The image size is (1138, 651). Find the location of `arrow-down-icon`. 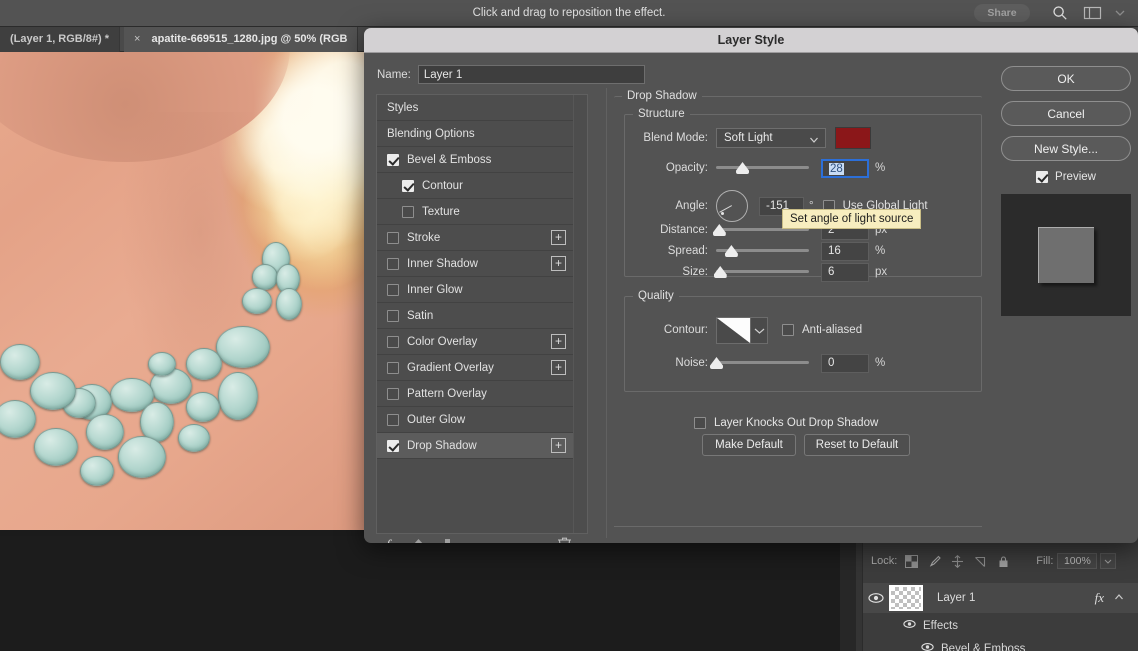

arrow-down-icon is located at coordinates (447, 540).